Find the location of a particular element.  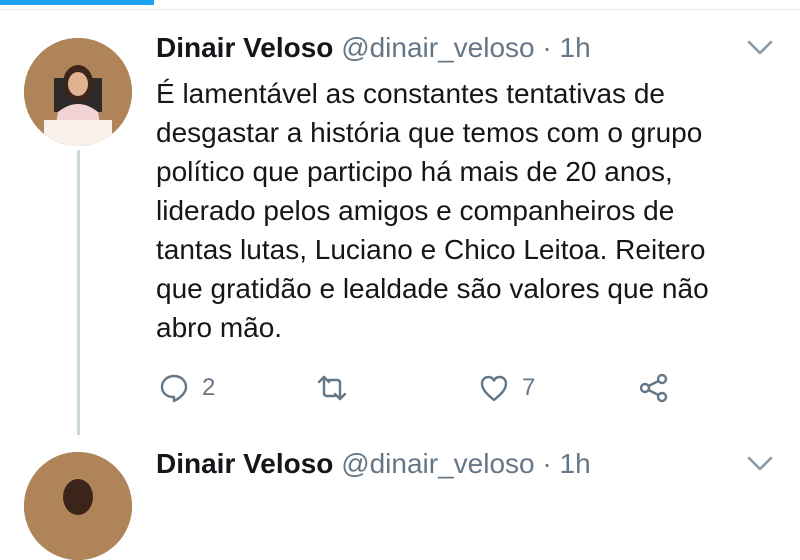

reply-icon is located at coordinates (174, 388).